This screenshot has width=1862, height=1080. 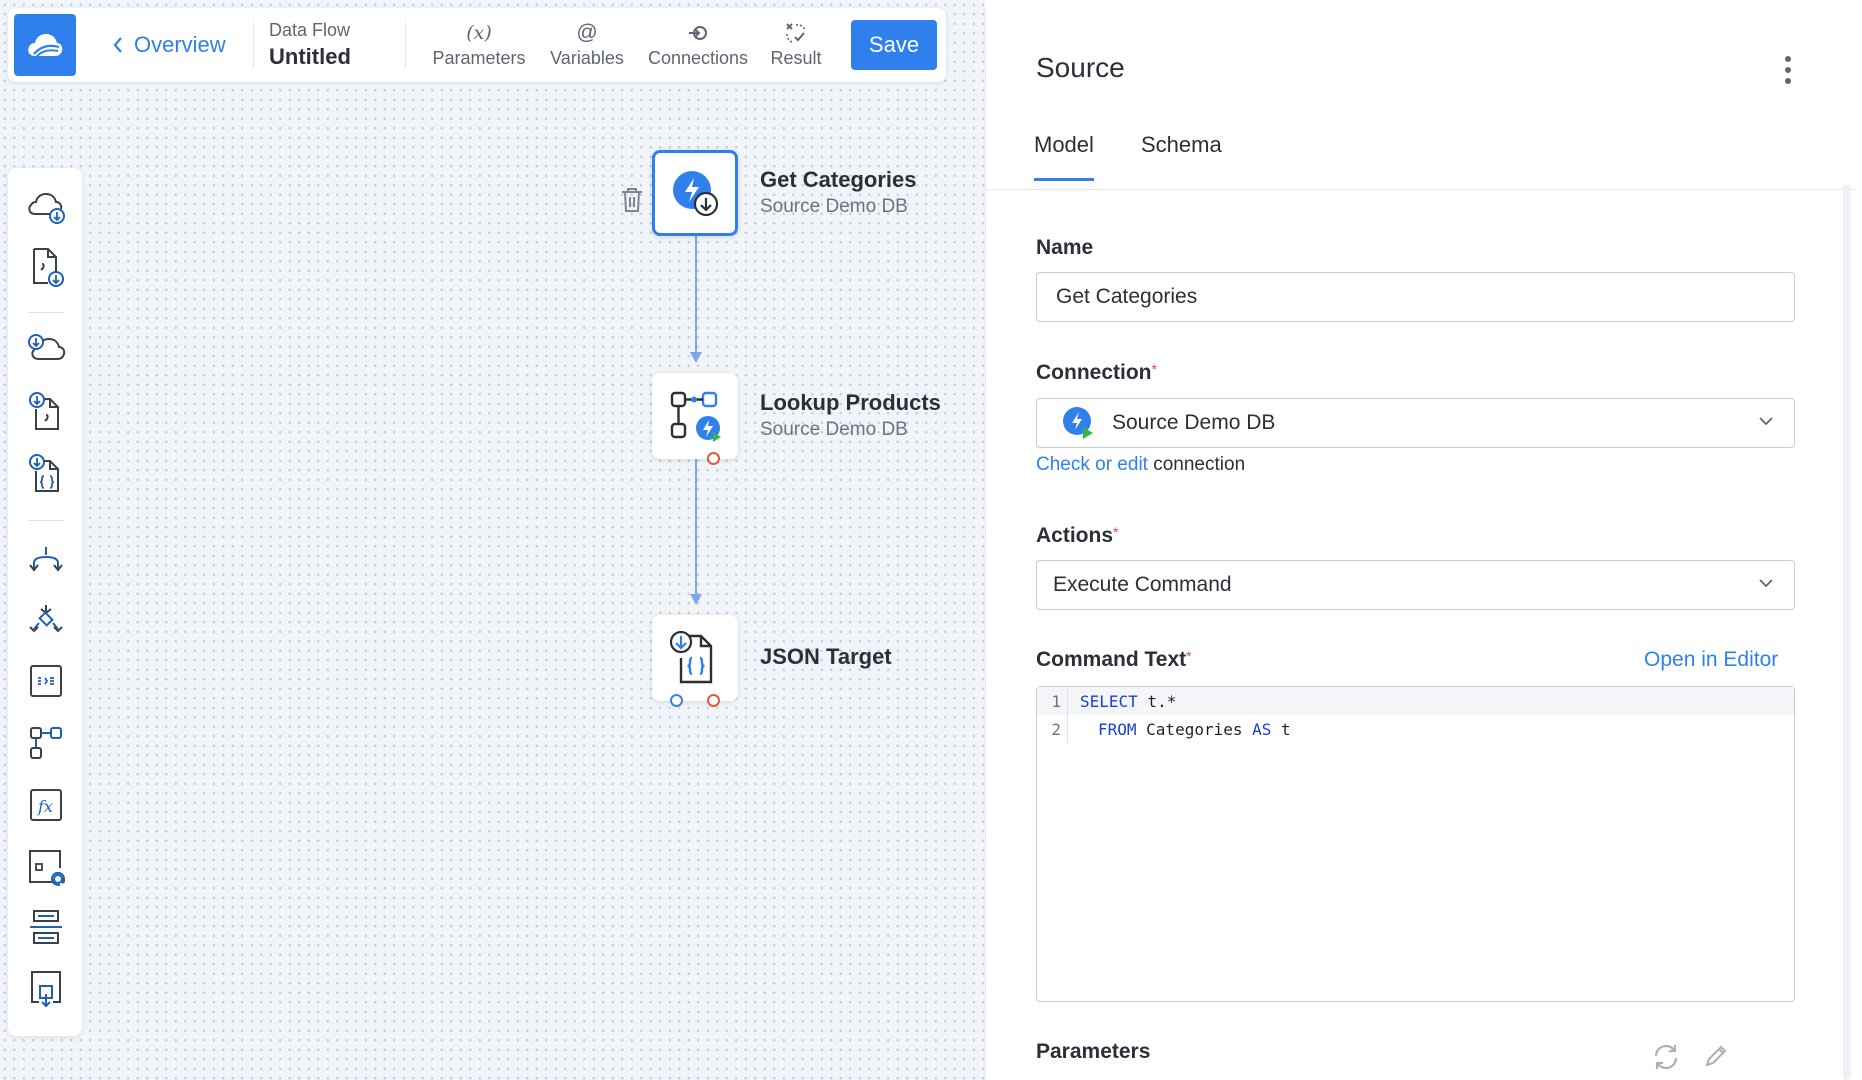 I want to click on command-text-label: Command Text*, so click(x=1114, y=659).